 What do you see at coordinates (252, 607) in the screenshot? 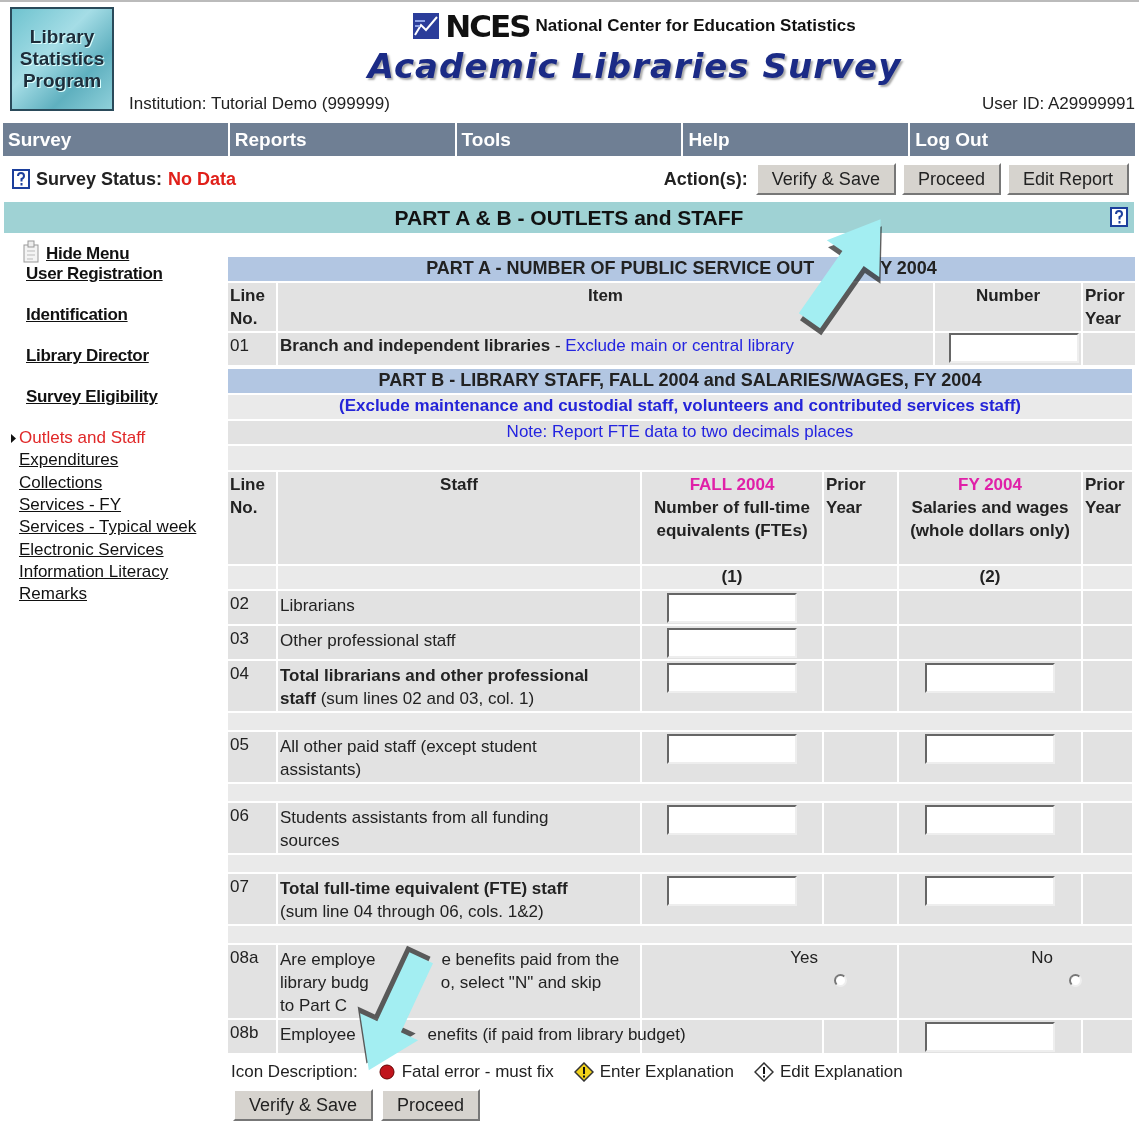
I see `line-number: 02` at bounding box center [252, 607].